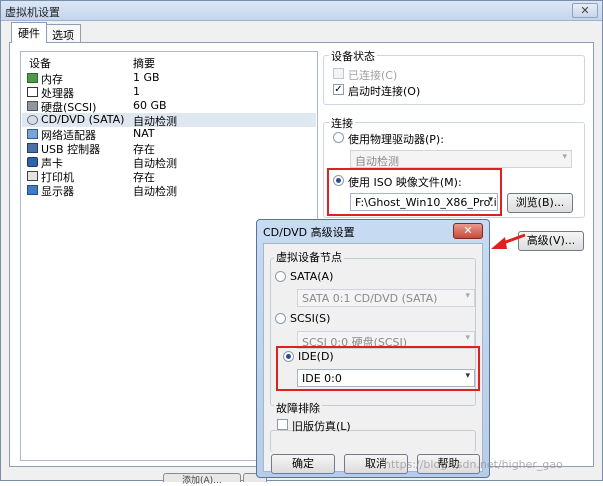  I want to click on device-summary: NAT, so click(144, 133).